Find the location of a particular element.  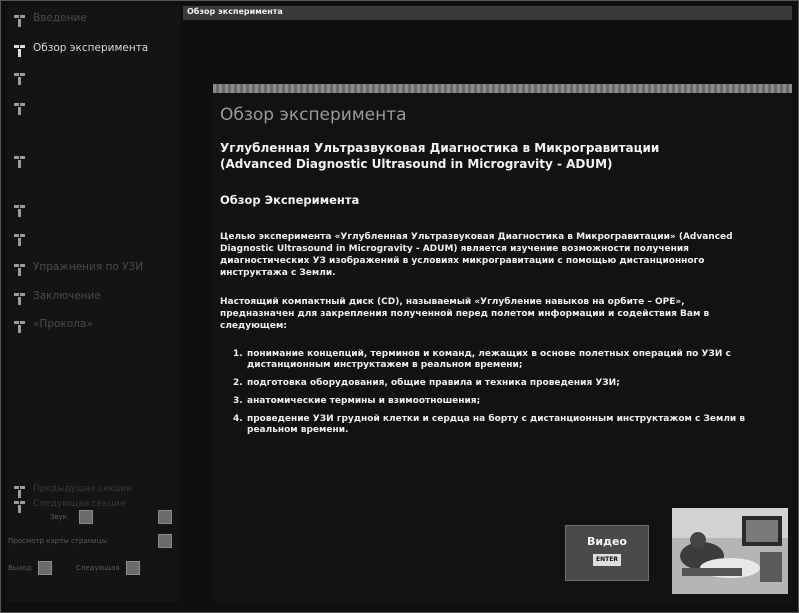

map-button is located at coordinates (165, 517).